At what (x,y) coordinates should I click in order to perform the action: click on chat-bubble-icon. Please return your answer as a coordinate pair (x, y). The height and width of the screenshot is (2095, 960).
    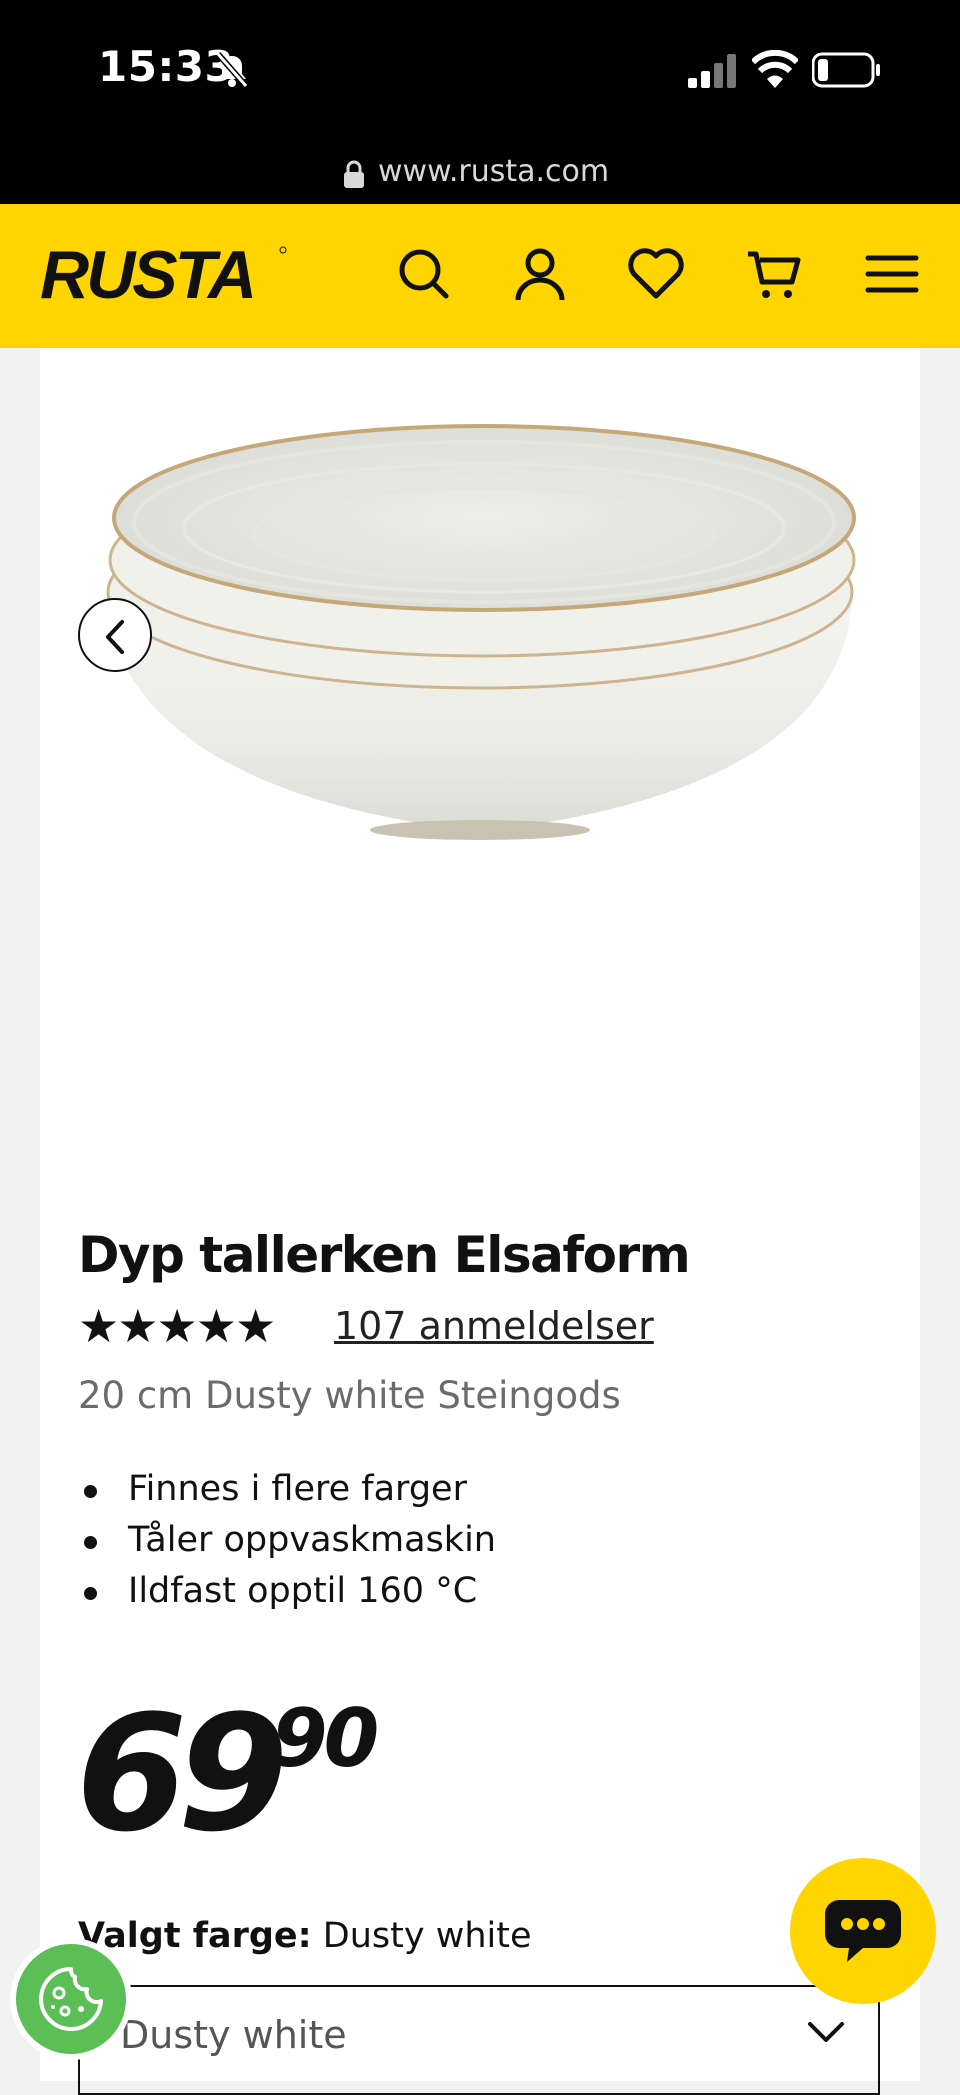
    Looking at the image, I should click on (863, 1931).